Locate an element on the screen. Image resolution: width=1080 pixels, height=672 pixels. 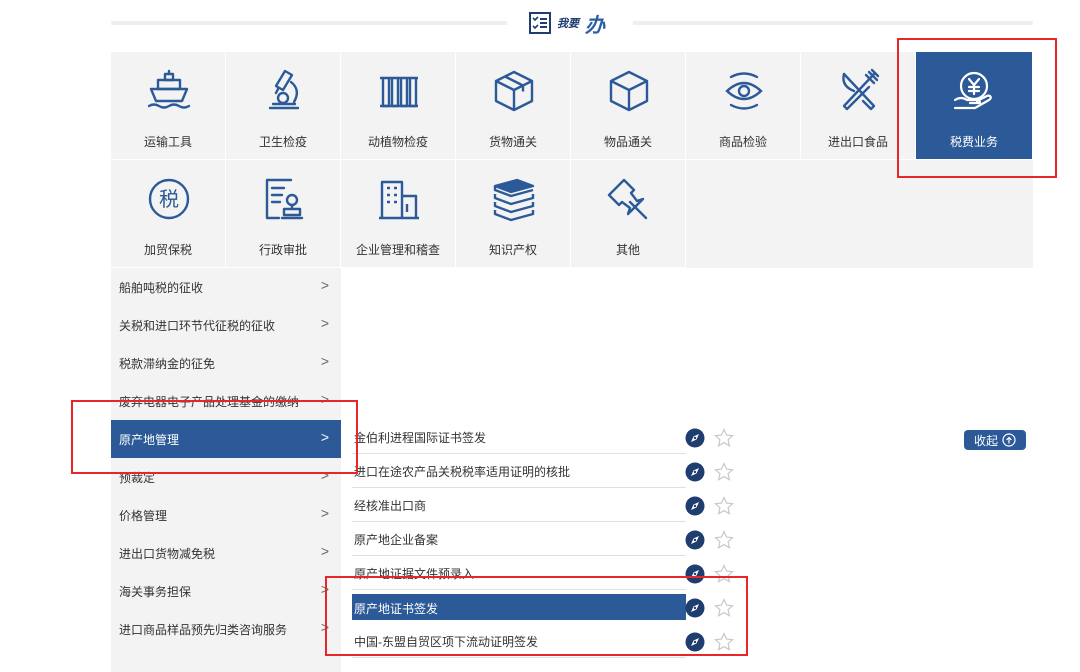
sidebar-item-label: 预裁定 is located at coordinates (137, 478).